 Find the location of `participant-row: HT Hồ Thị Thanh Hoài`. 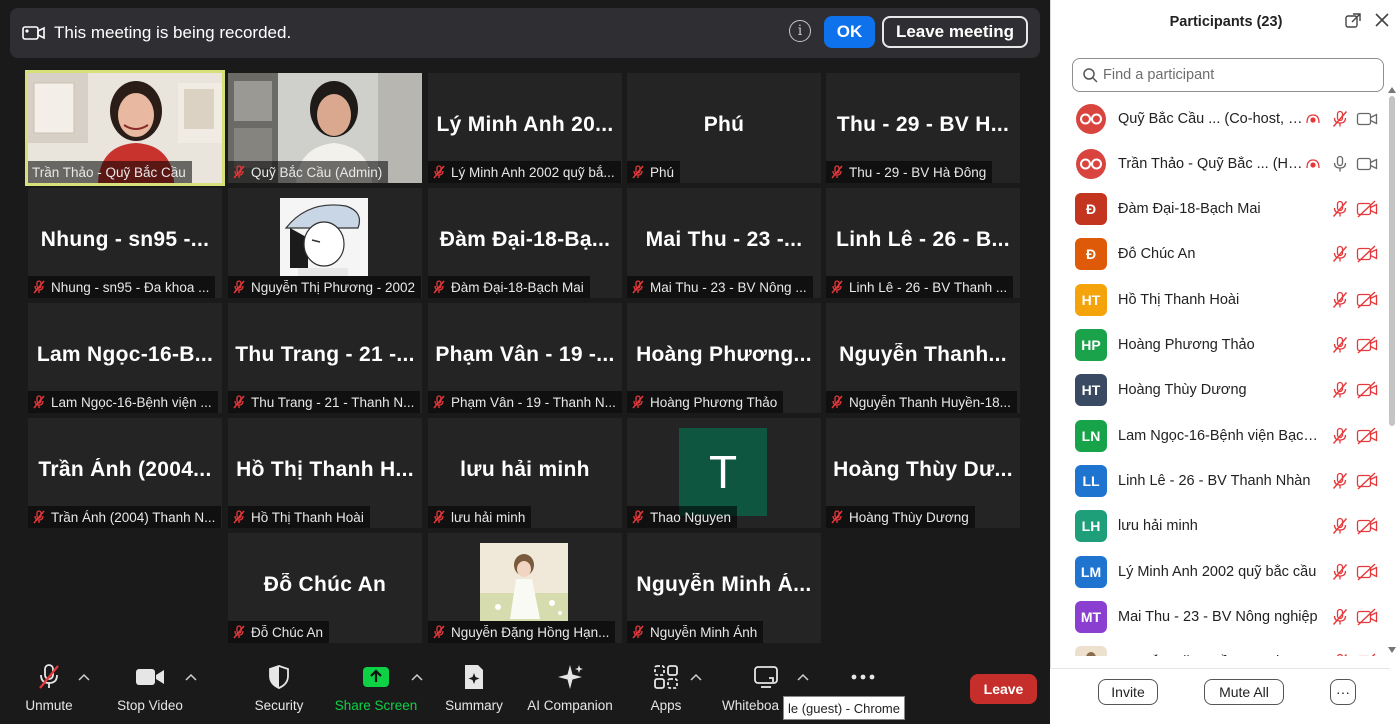

participant-row: HT Hồ Thị Thanh Hoài is located at coordinates (1219, 299).